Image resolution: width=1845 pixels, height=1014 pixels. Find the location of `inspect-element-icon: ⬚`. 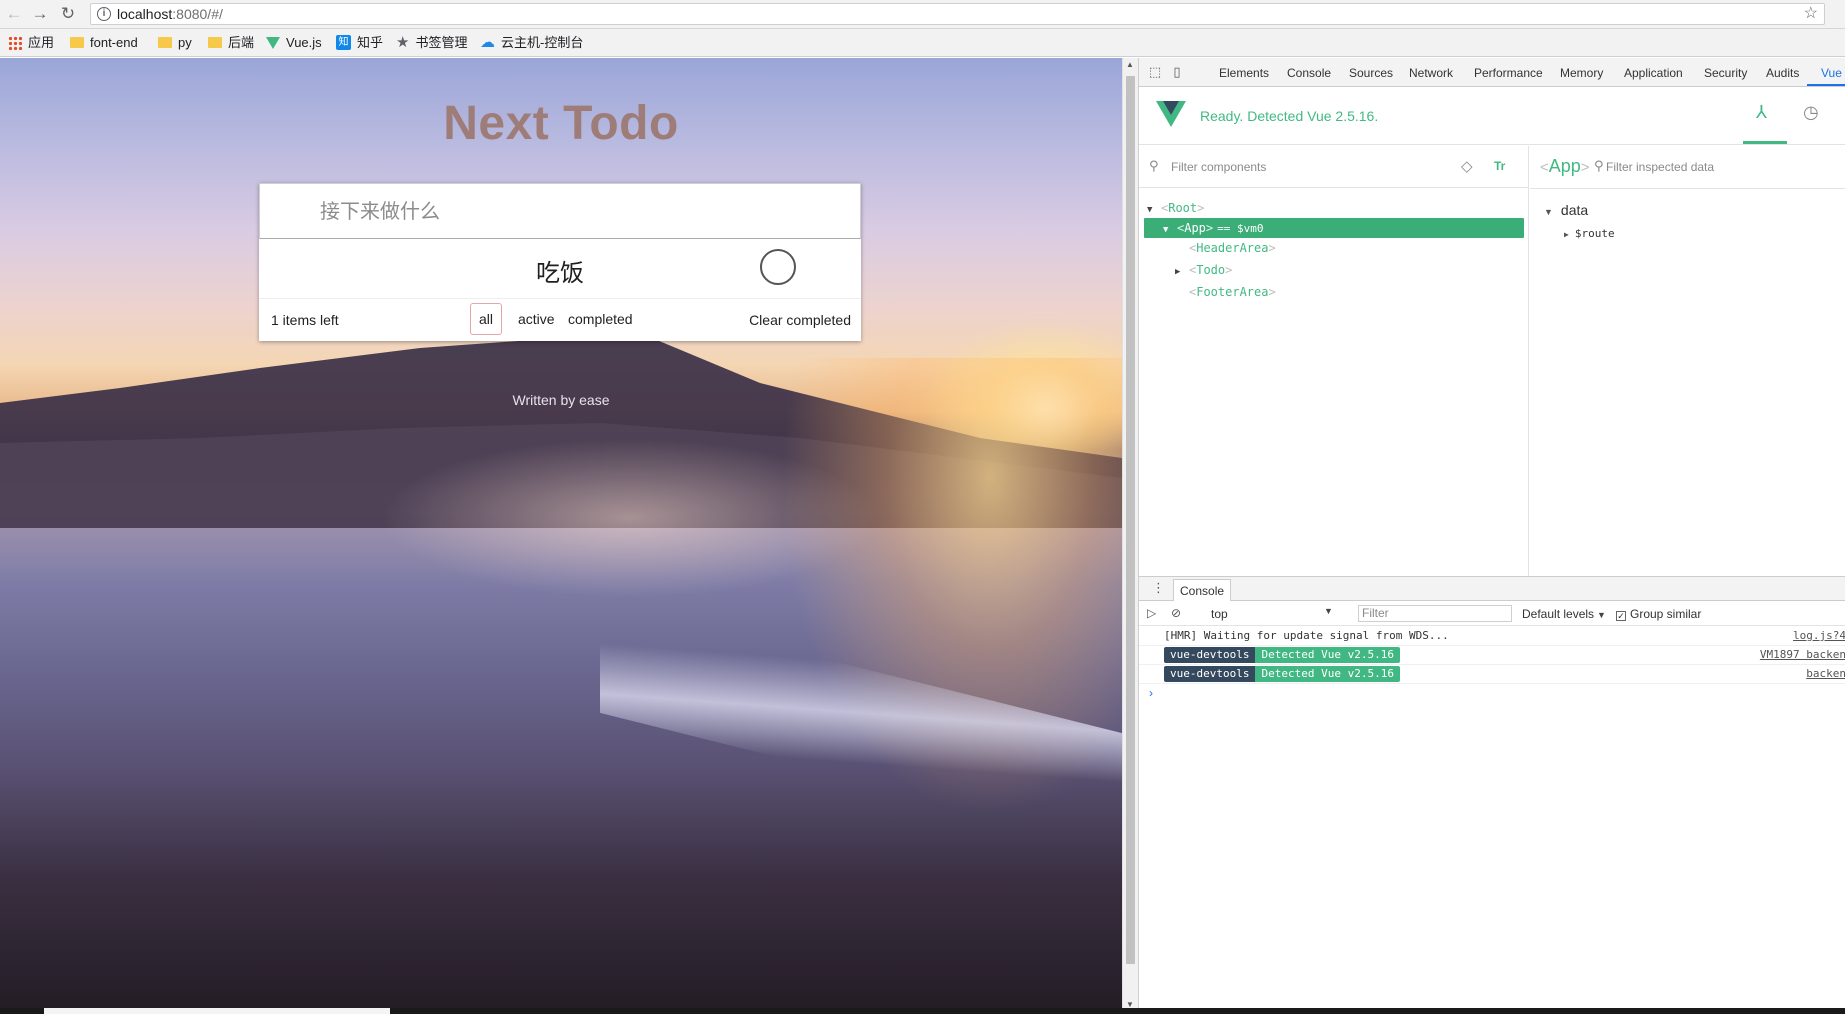

inspect-element-icon: ⬚ is located at coordinates (1155, 72).